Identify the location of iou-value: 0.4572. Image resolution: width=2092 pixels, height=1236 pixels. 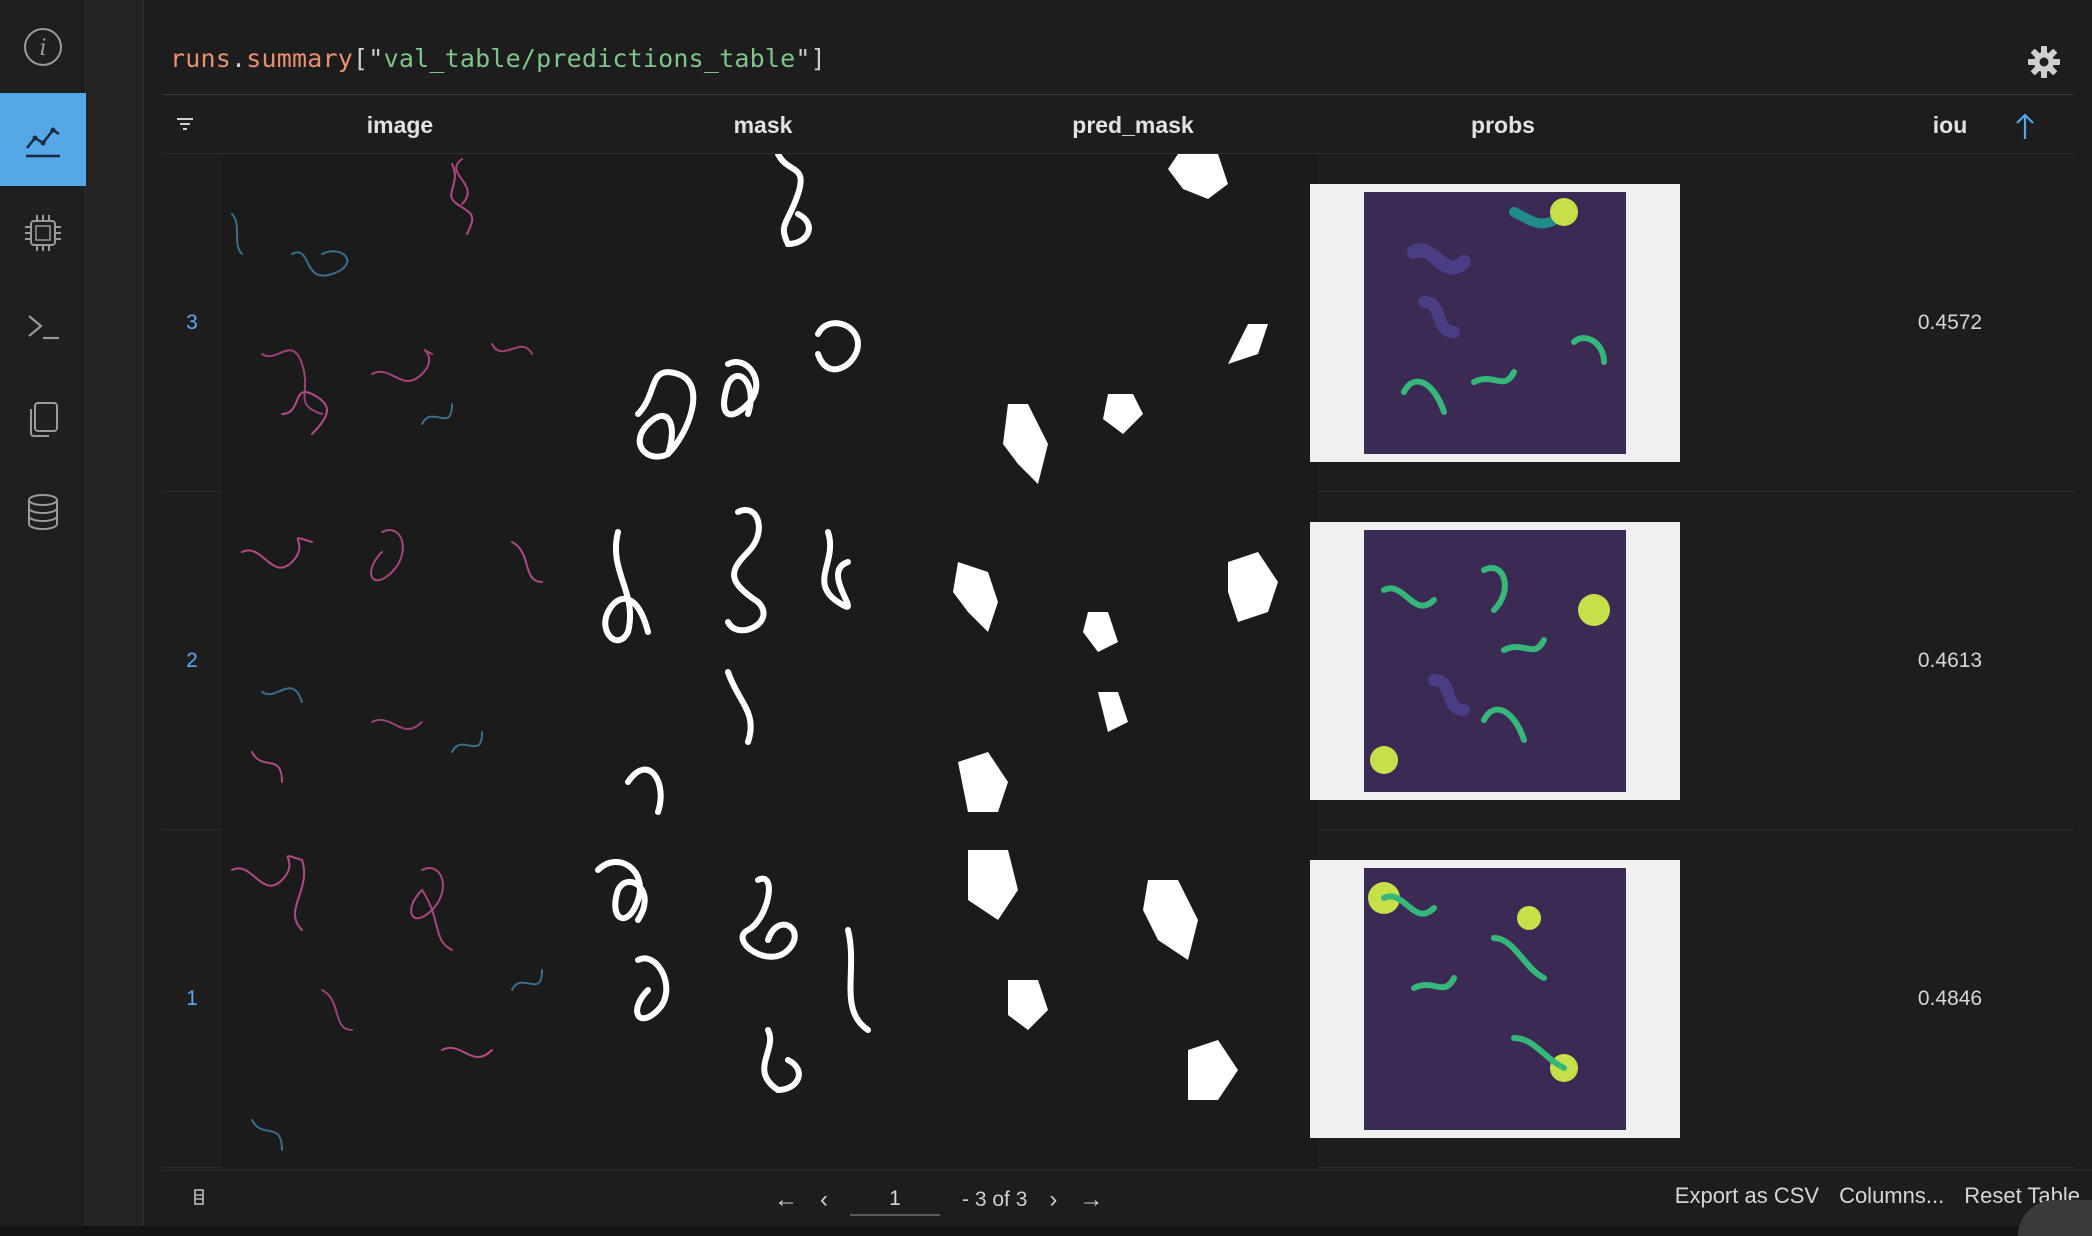
(1950, 323).